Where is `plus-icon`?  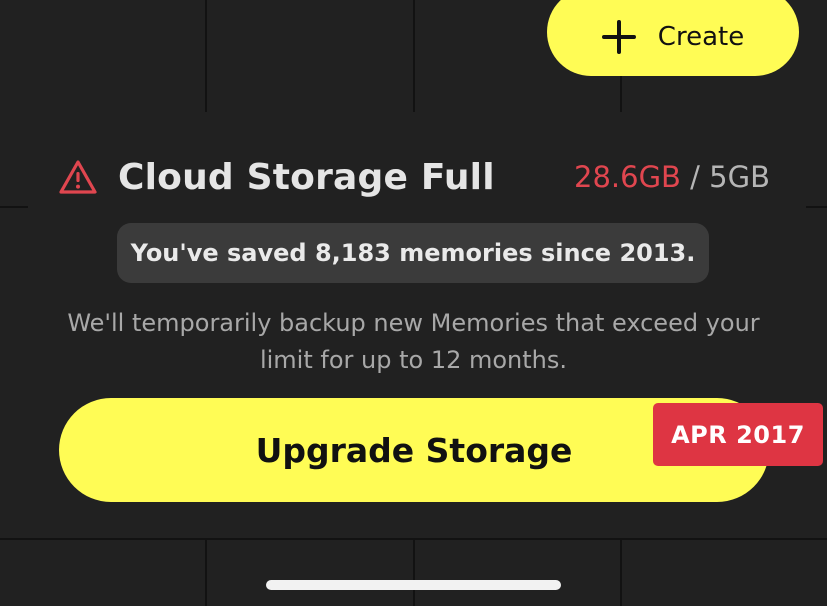
plus-icon is located at coordinates (618, 37).